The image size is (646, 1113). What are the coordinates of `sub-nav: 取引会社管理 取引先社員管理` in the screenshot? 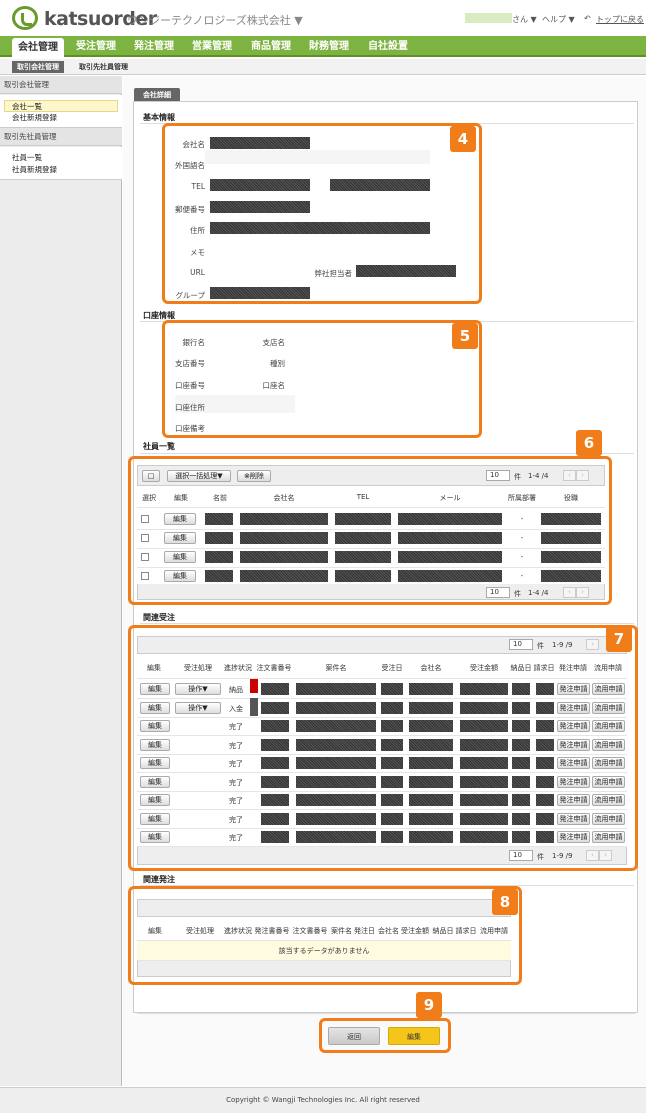 It's located at (323, 67).